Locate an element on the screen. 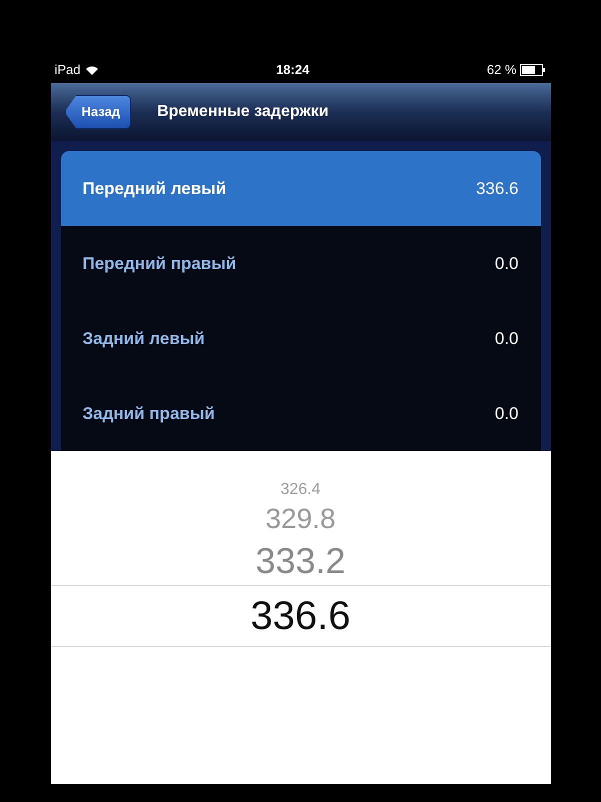  clock: 18:24 is located at coordinates (293, 70).